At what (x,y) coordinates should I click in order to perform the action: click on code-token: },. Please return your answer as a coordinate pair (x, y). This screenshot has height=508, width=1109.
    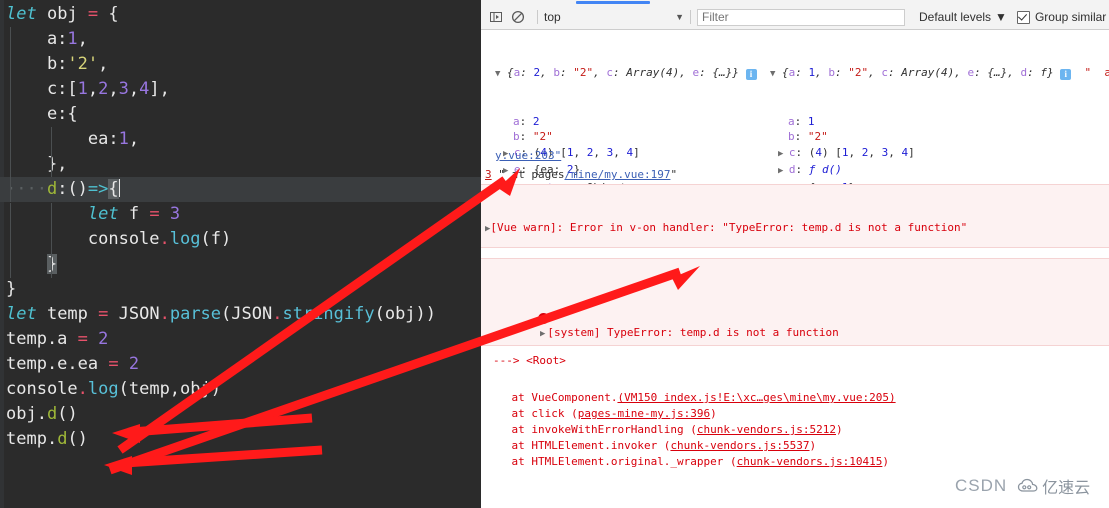
    Looking at the image, I should click on (37, 164).